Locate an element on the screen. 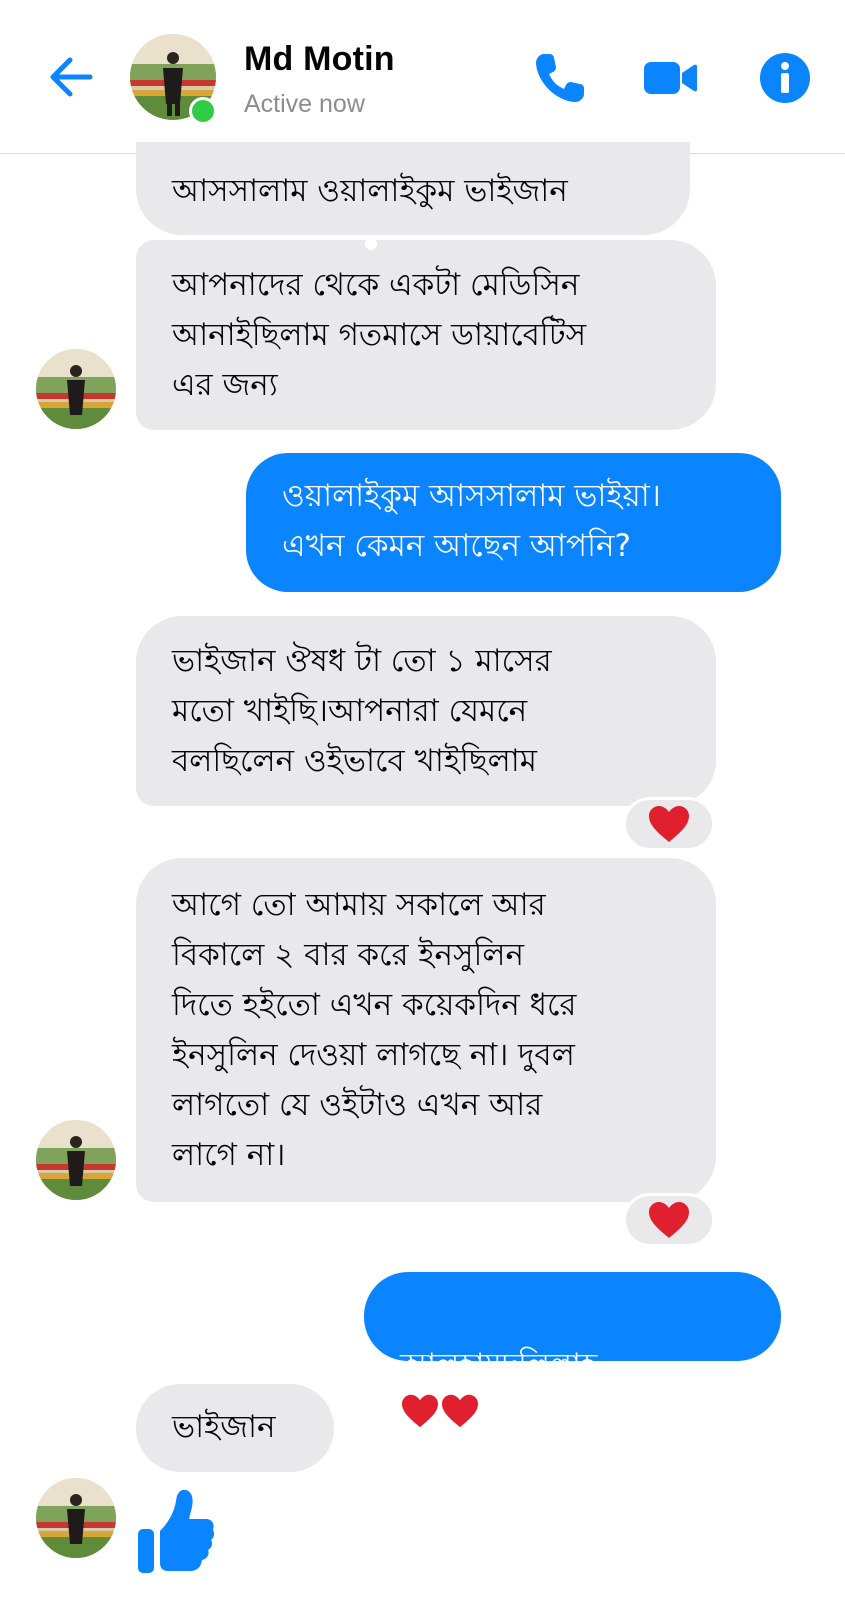 The image size is (845, 1600). incoming-message: আসসালাম ওয়ালাইকুম ভাইজান is located at coordinates (413, 188).